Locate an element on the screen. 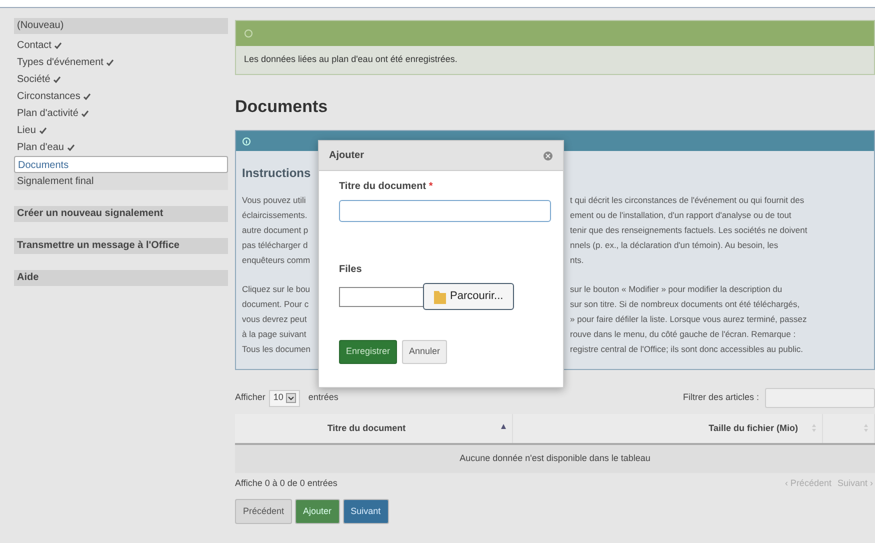 The height and width of the screenshot is (543, 875). column-header: Taille du fichier (Mio) is located at coordinates (668, 428).